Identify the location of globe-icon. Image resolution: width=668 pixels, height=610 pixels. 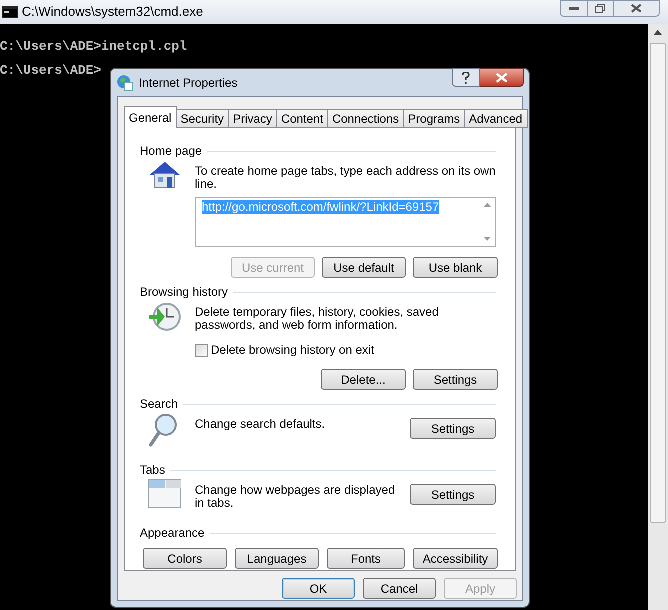
(125, 82).